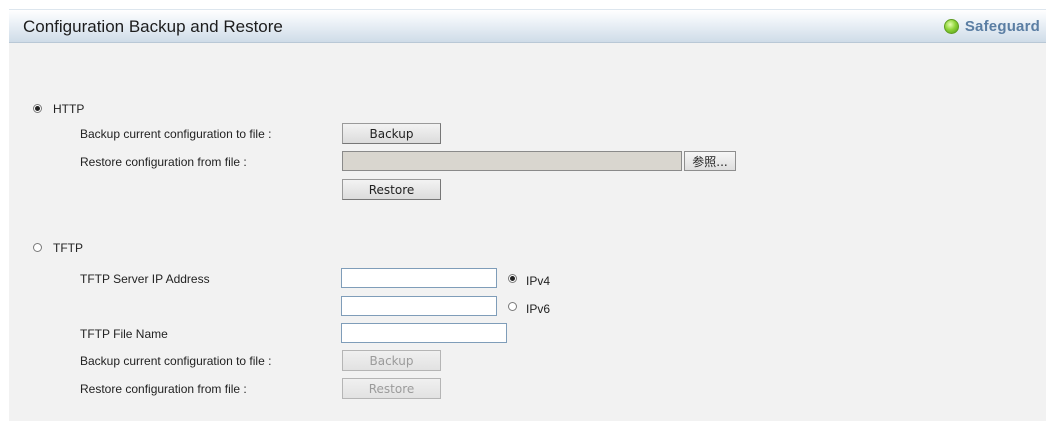 This screenshot has height=421, width=1054. What do you see at coordinates (424, 333) in the screenshot?
I see `tftp-file-name-input` at bounding box center [424, 333].